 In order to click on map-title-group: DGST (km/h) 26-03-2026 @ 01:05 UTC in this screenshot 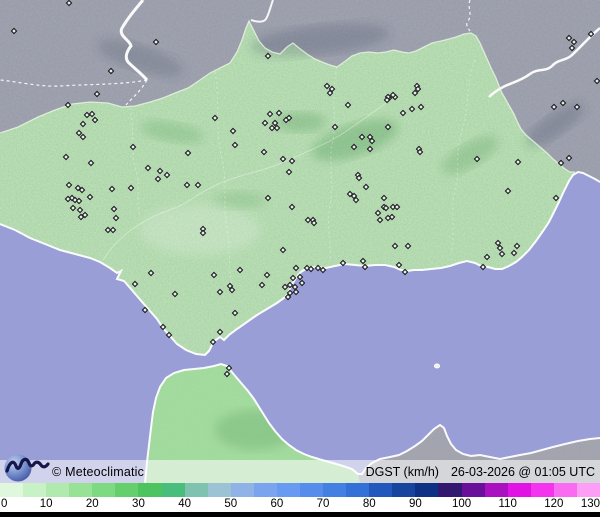, I will do `click(480, 471)`.